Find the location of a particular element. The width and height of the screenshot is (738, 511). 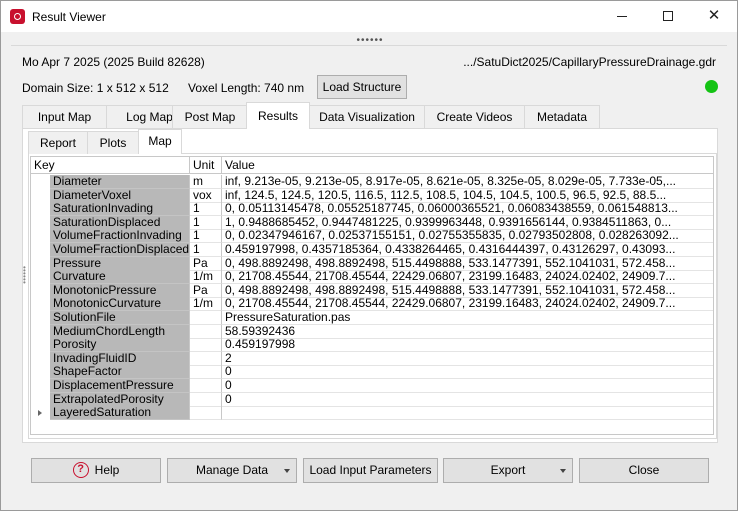

table-row: InvadingFluidID 2 is located at coordinates (372, 358).